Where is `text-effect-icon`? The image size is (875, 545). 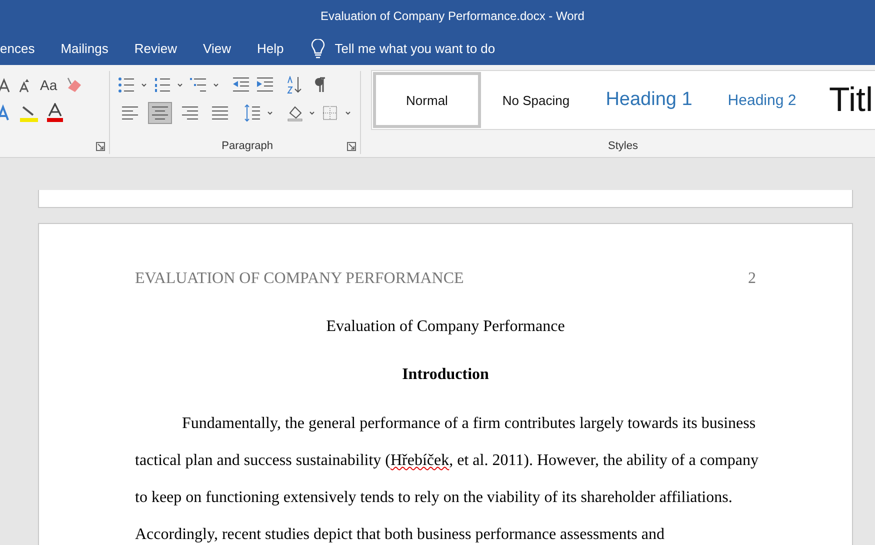
text-effect-icon is located at coordinates (6, 113).